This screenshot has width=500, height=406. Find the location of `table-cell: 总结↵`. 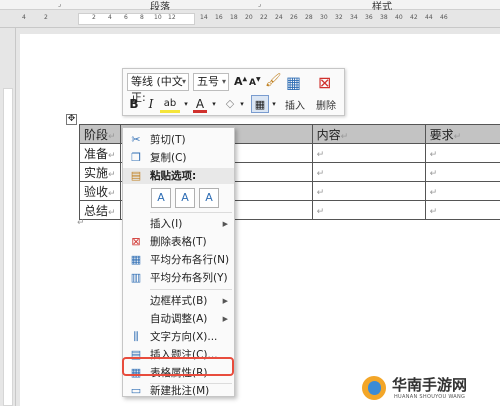

table-cell: 总结↵ is located at coordinates (100, 210).